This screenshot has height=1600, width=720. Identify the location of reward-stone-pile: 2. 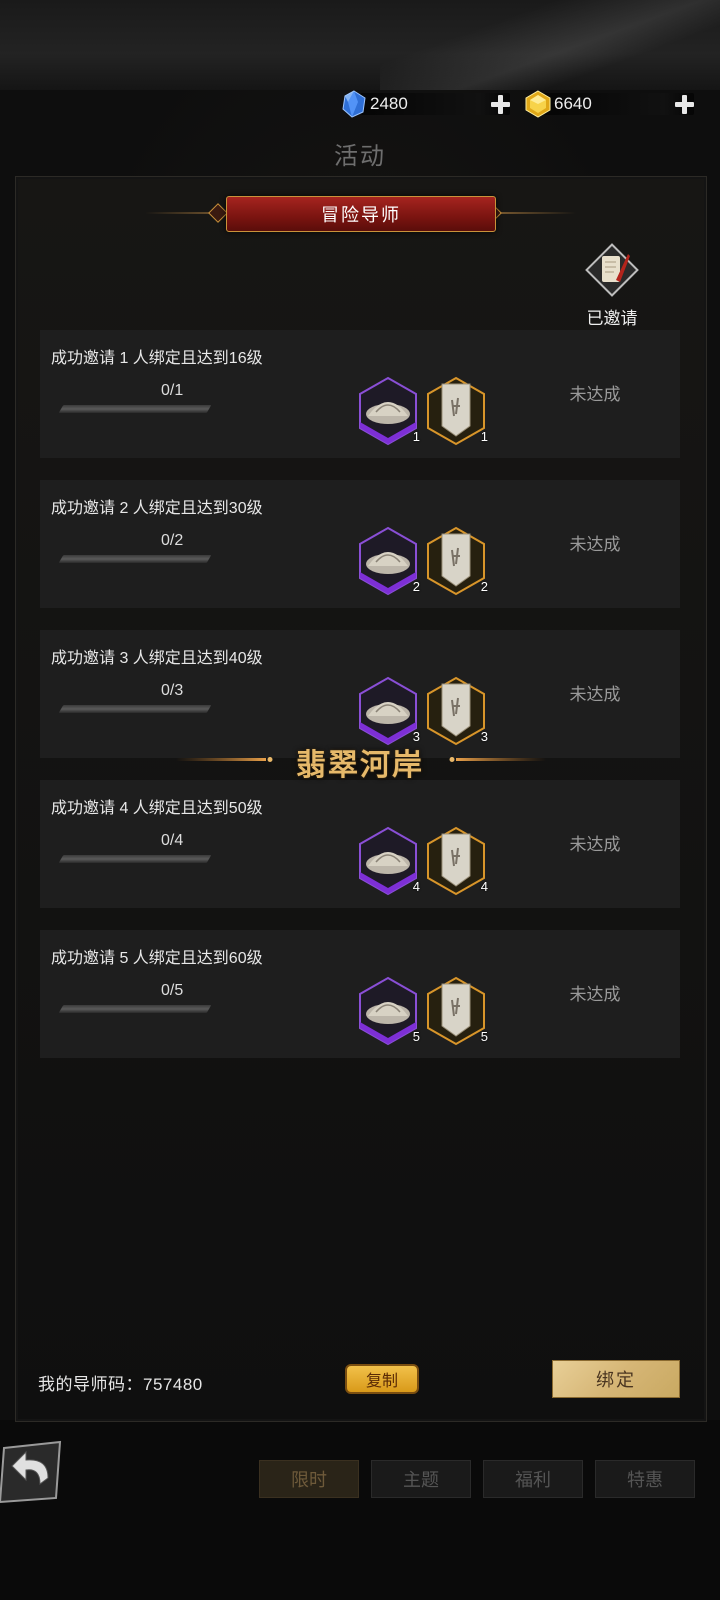
(389, 561).